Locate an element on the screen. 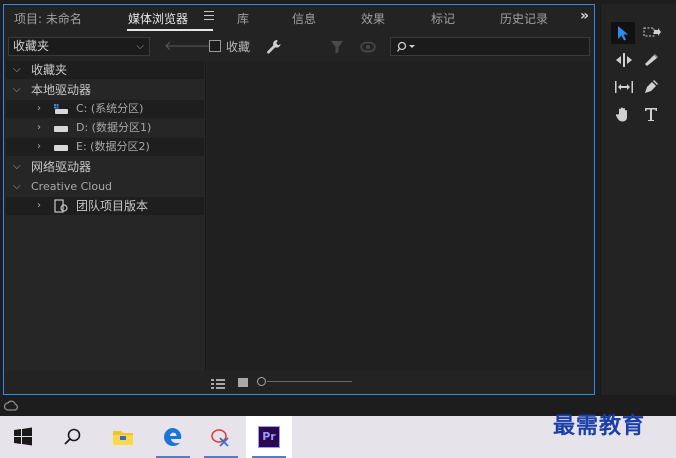  wrench-icon is located at coordinates (274, 47).